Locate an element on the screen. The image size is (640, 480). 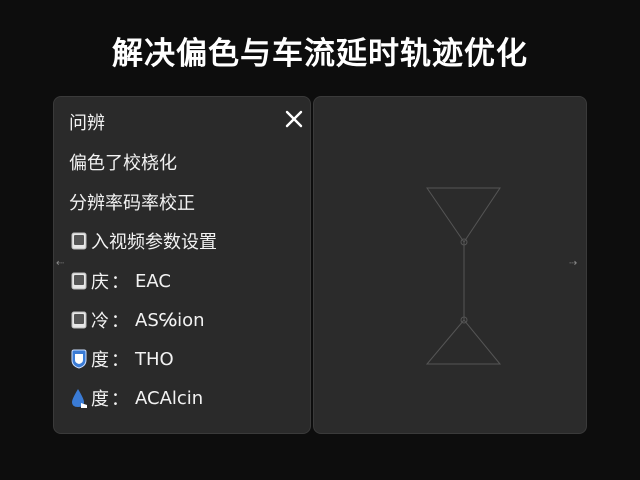
menu-item-resolution: 分辨率码率校正 is located at coordinates (132, 202).